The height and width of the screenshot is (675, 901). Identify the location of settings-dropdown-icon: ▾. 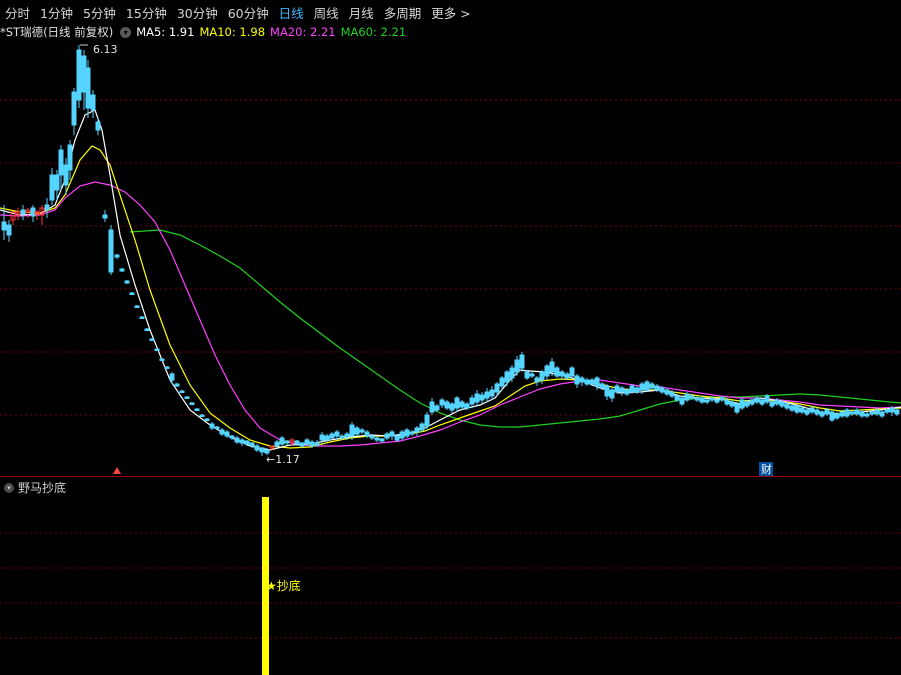
(126, 32).